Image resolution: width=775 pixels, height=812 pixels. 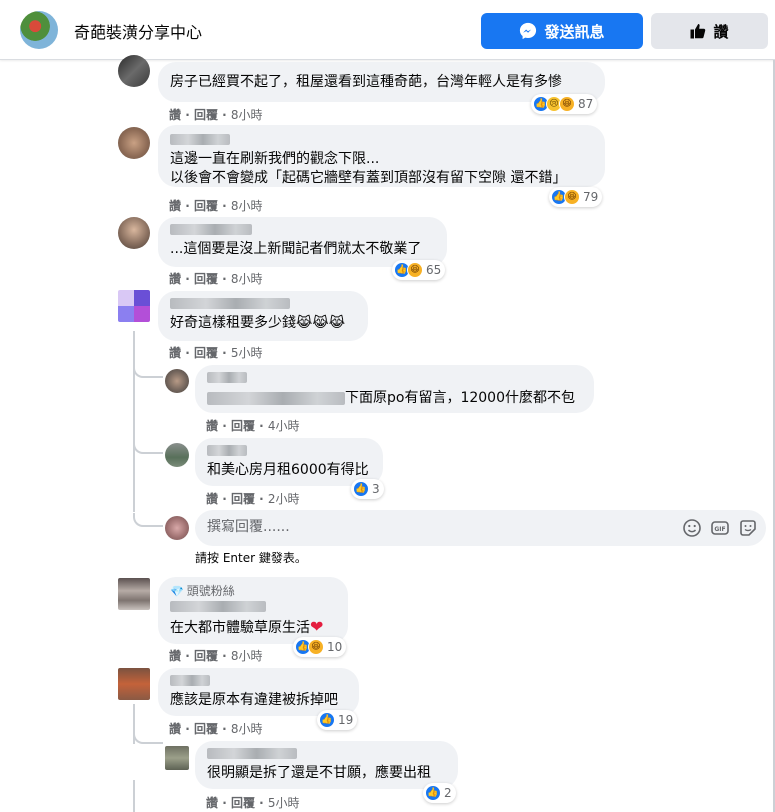 I want to click on like-page-label: 讚, so click(x=721, y=31).